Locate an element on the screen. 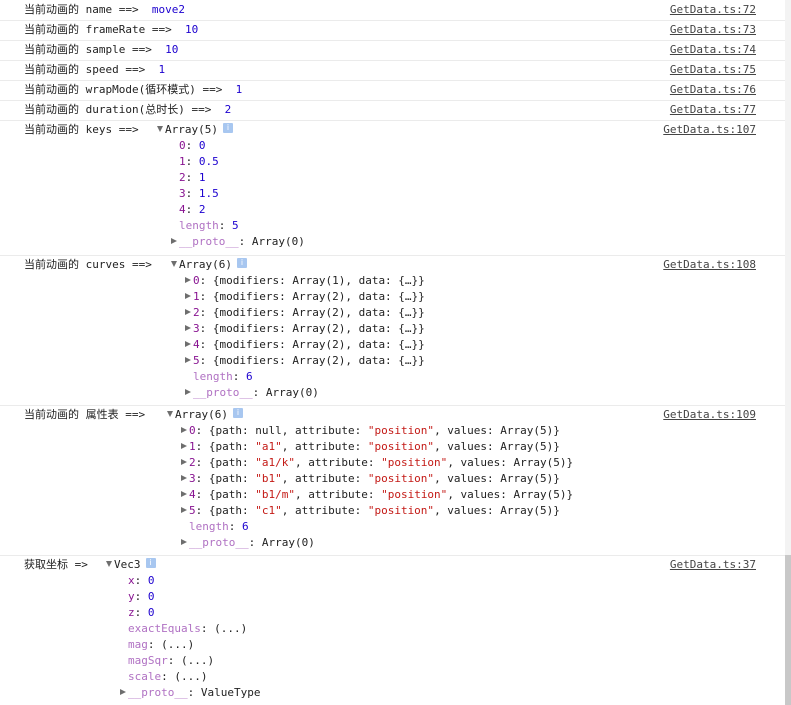 This screenshot has height=705, width=791. vec-getter: mag: (...) is located at coordinates (161, 645).